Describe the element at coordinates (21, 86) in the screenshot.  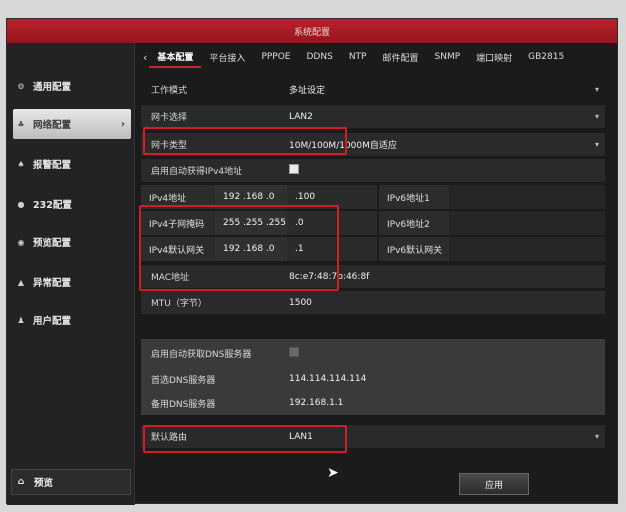
I see `gear-icon: ⚙` at that location.